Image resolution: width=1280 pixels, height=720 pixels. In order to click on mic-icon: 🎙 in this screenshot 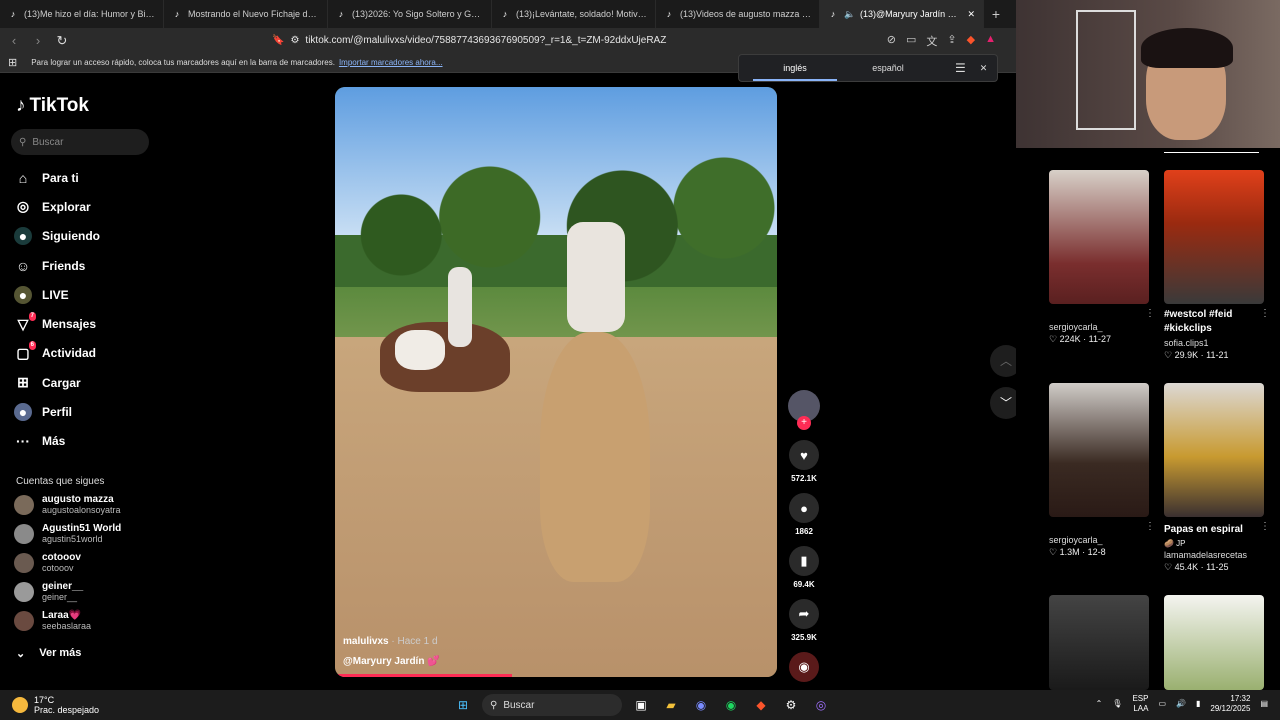, I will do `click(1117, 704)`.